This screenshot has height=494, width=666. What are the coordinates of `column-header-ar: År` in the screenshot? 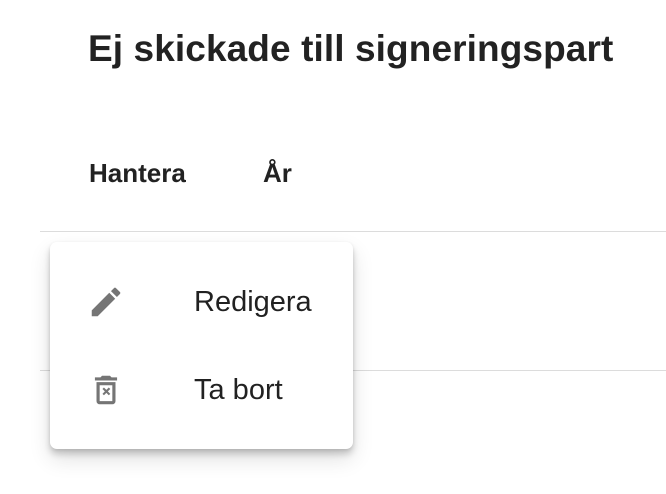 It's located at (277, 173).